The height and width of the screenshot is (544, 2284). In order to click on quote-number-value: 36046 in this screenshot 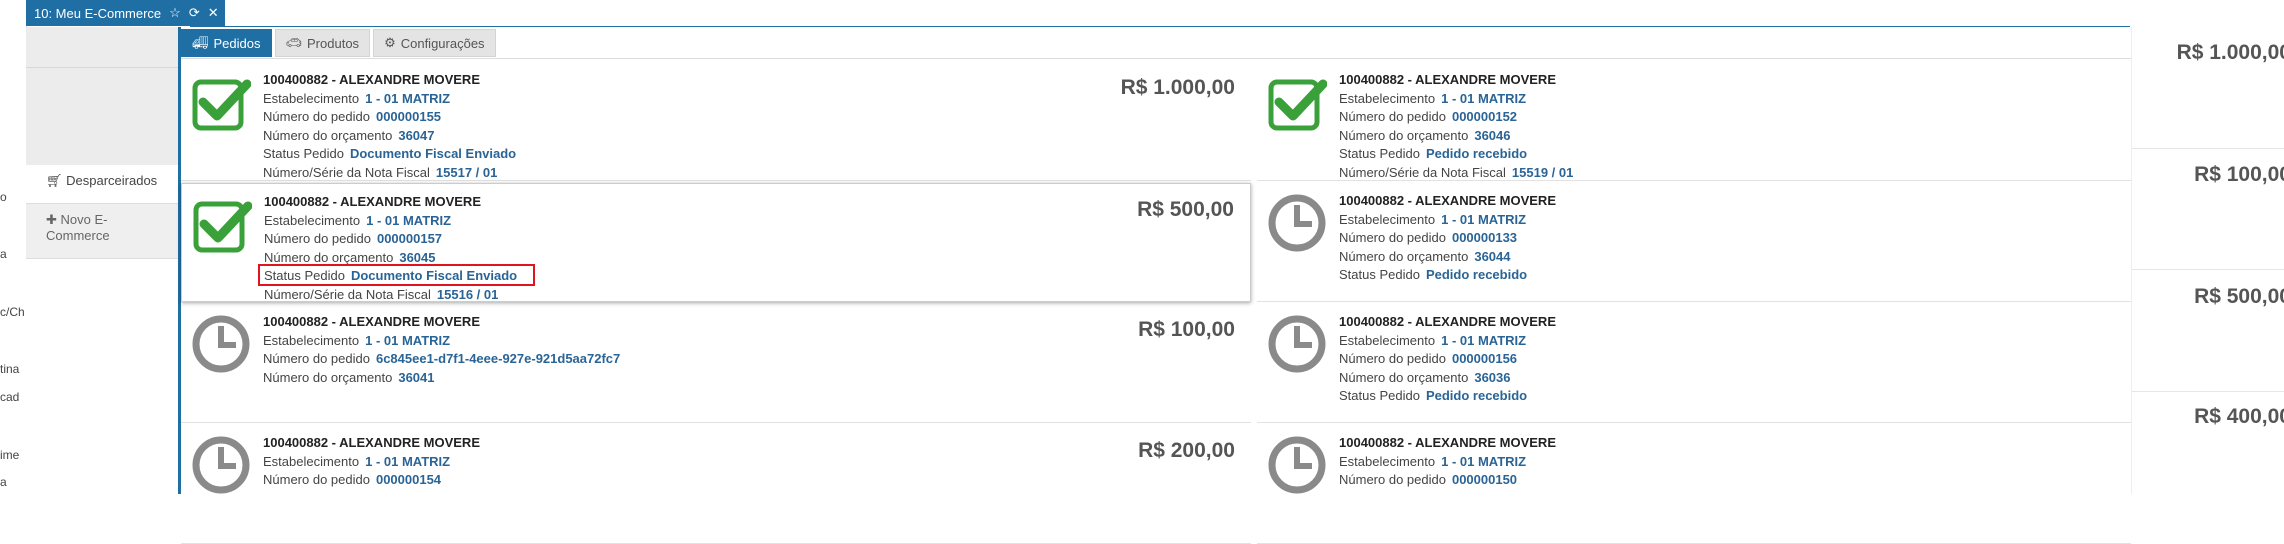, I will do `click(1492, 135)`.